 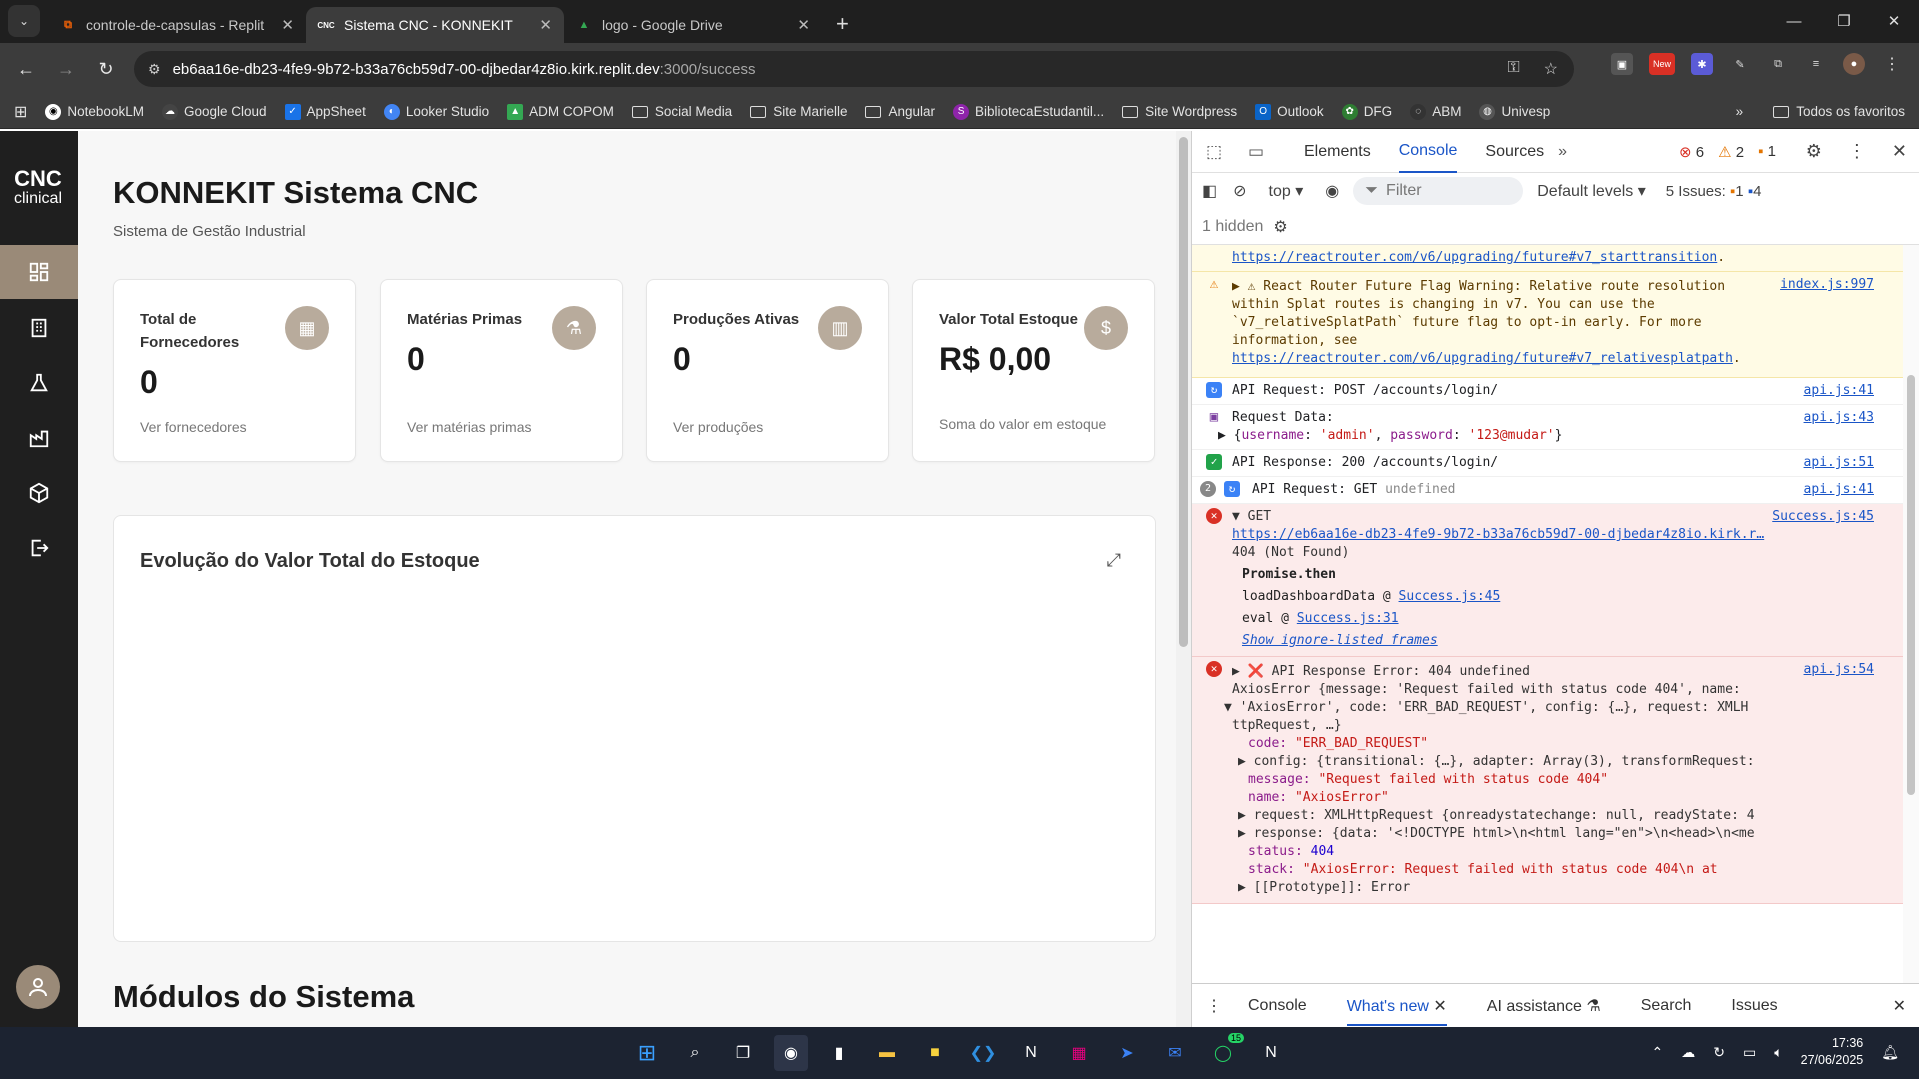 I want to click on clock: 17:36 27/06/2025, so click(x=1832, y=1052).